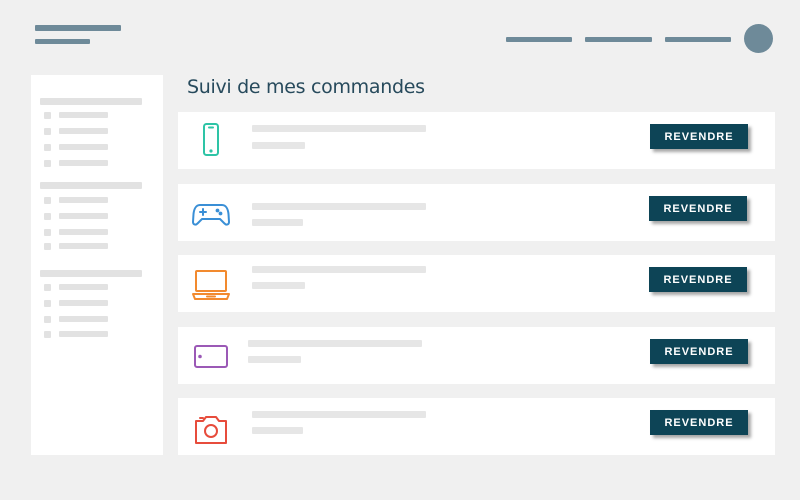 This screenshot has width=800, height=500. I want to click on sidebar, so click(97, 265).